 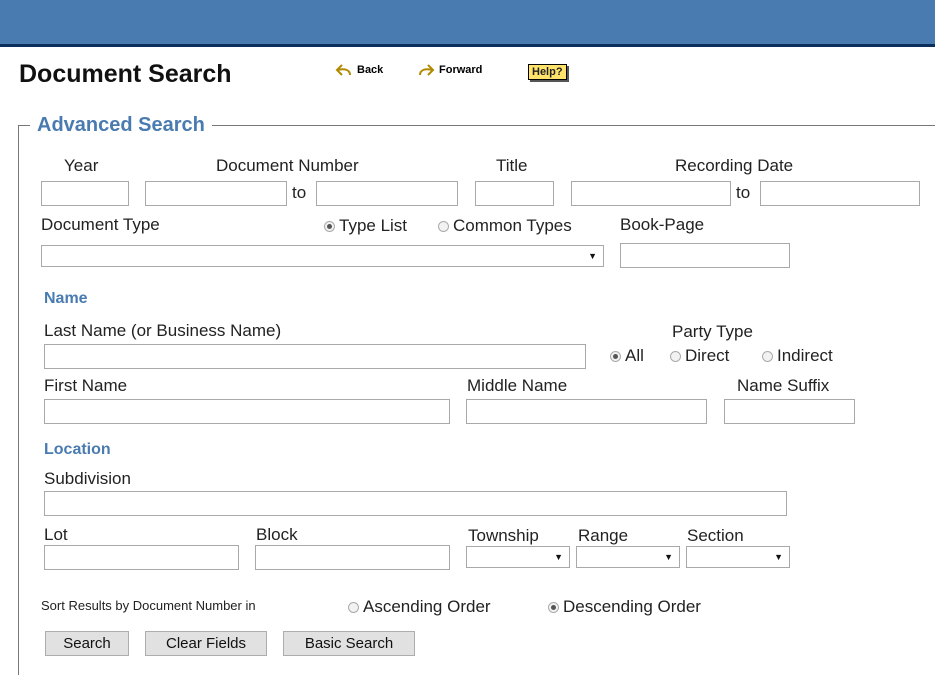 What do you see at coordinates (373, 225) in the screenshot?
I see `type-list-label: Type List` at bounding box center [373, 225].